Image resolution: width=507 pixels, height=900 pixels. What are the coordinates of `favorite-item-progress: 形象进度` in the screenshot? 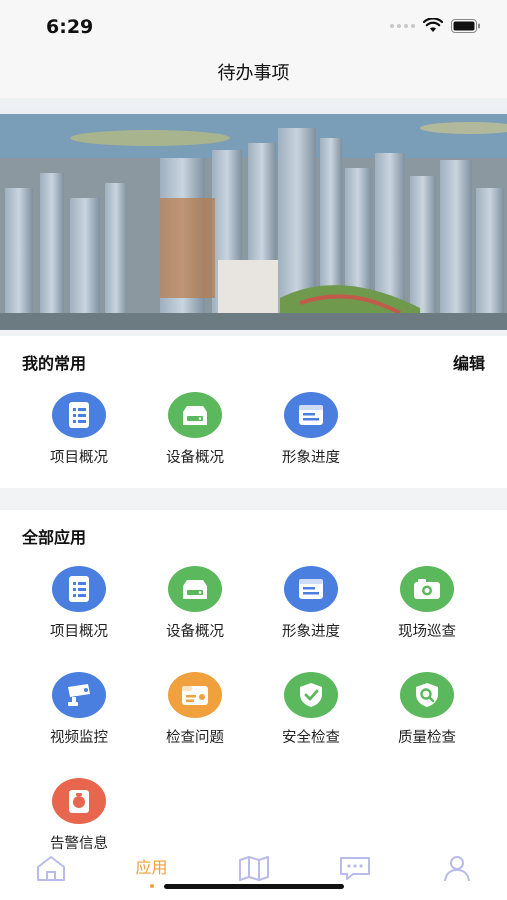 It's located at (311, 429).